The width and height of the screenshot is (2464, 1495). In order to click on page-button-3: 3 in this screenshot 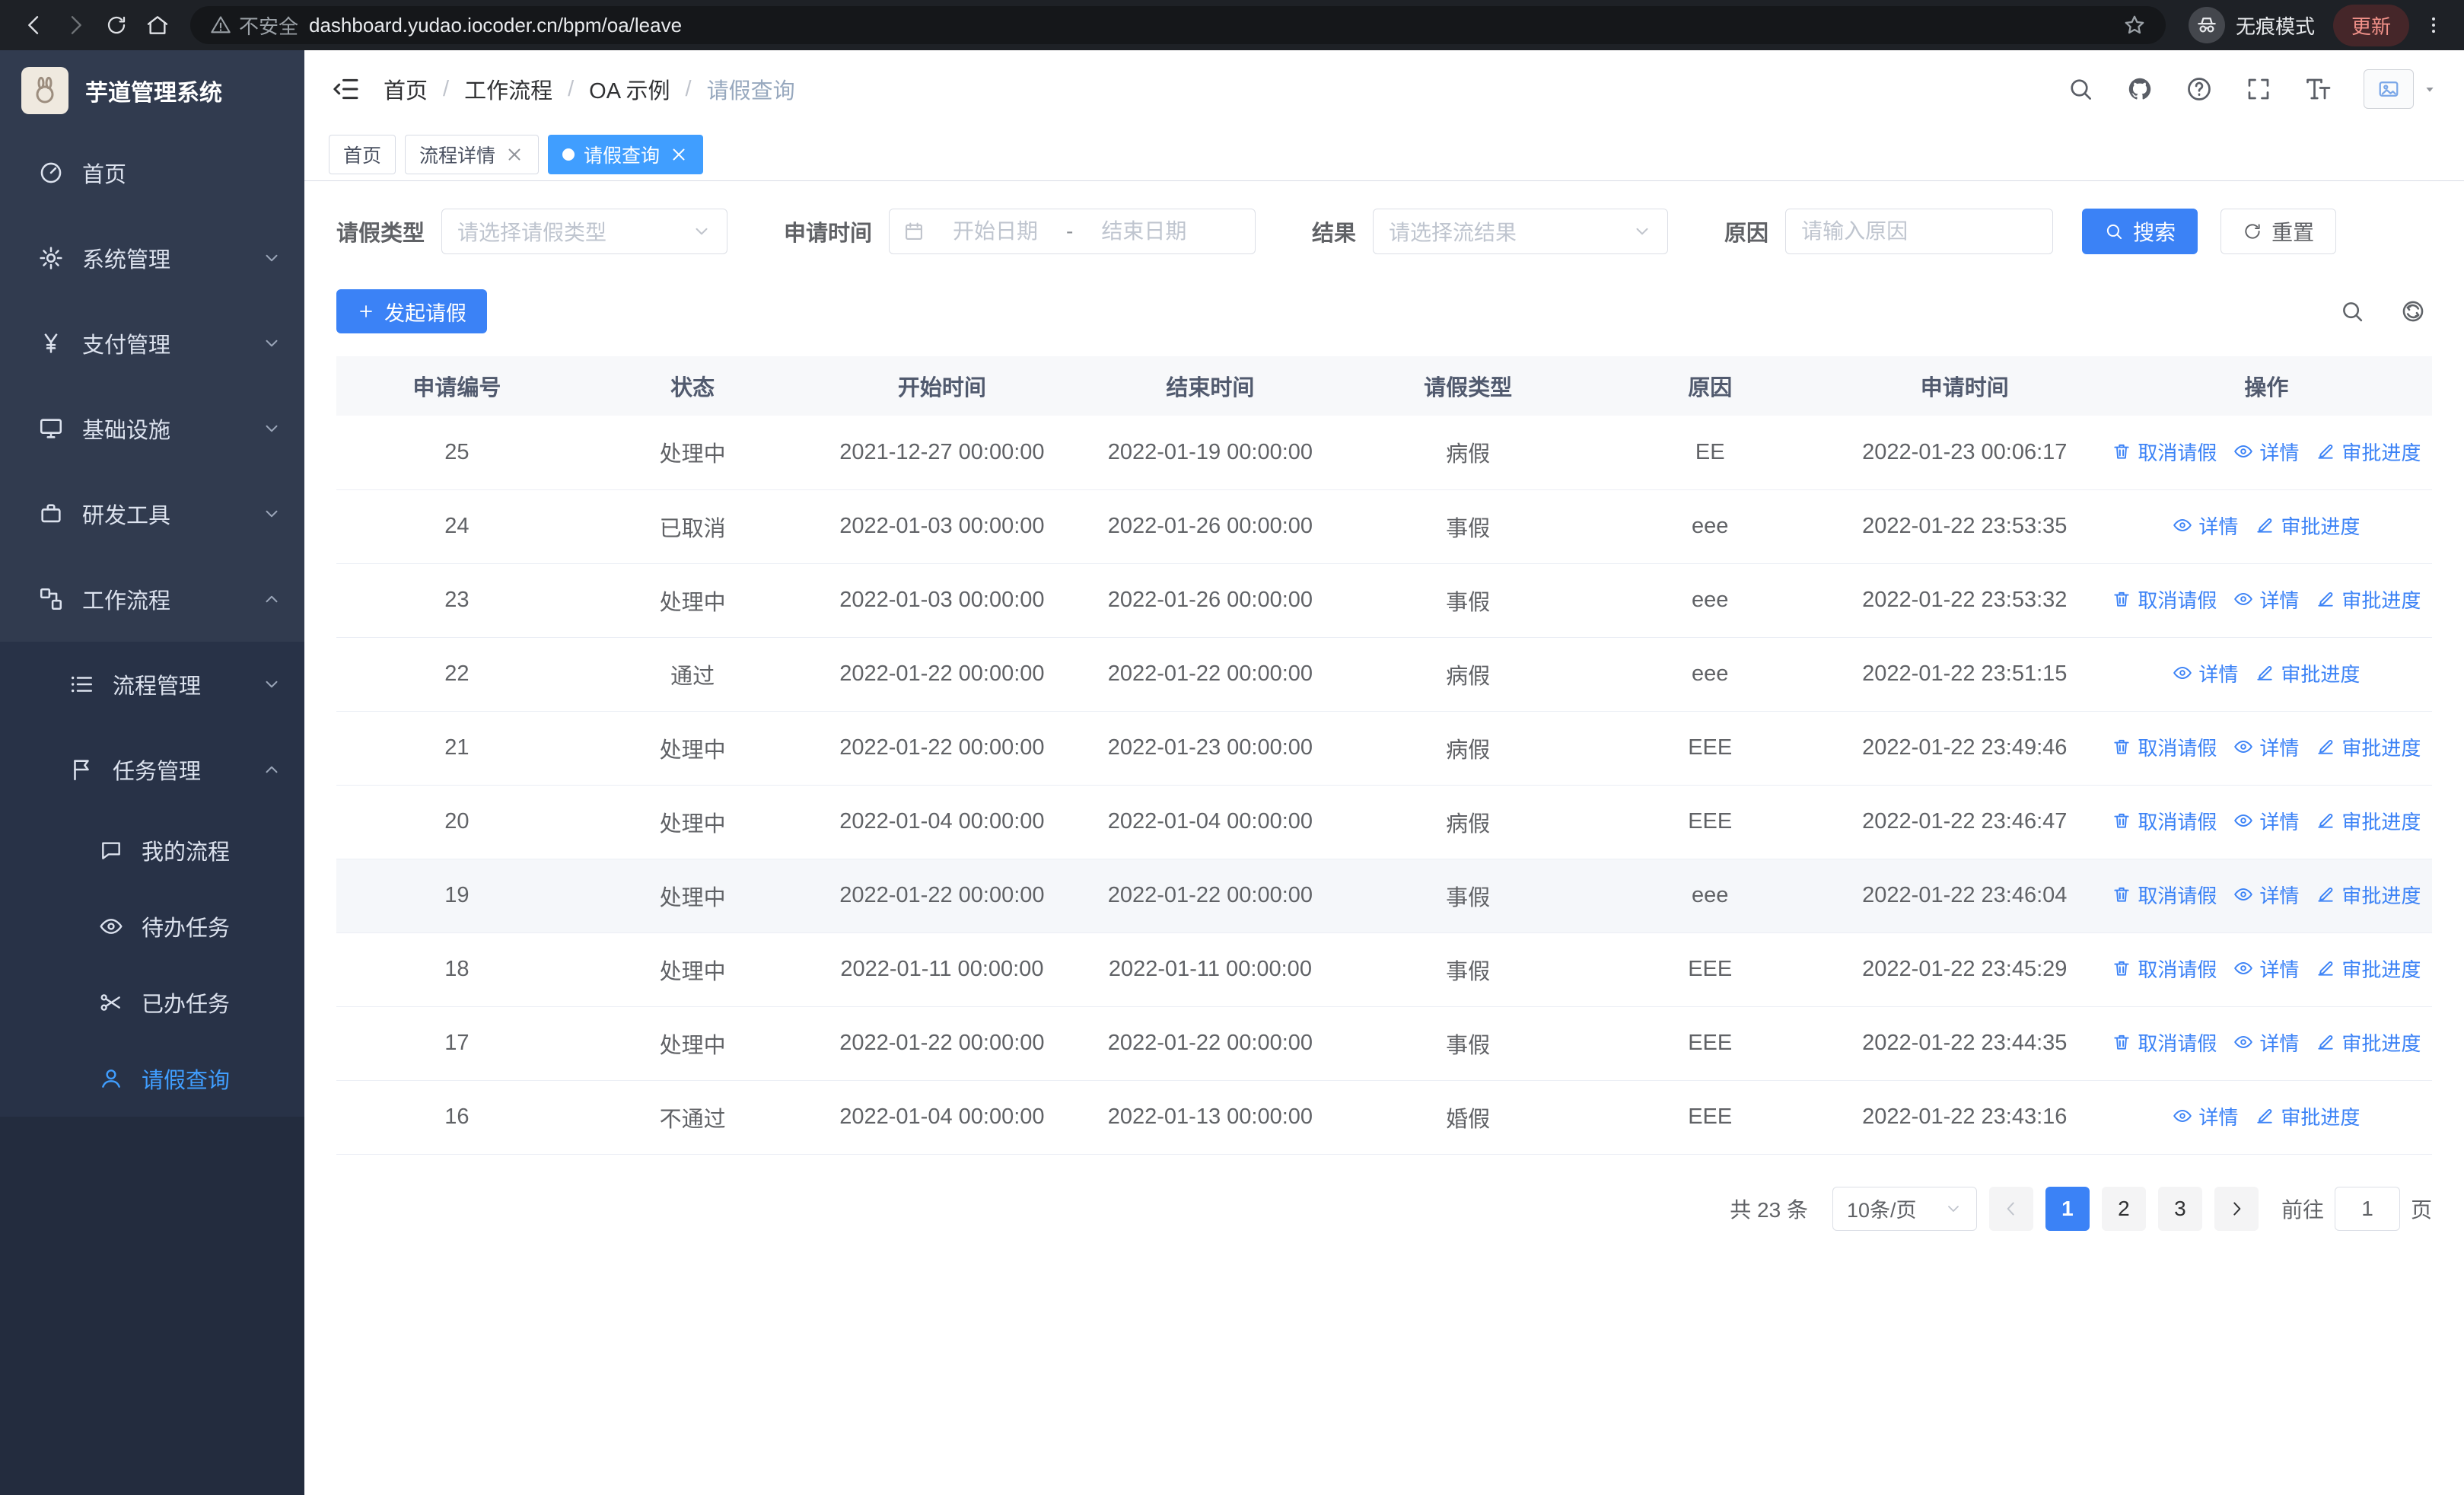, I will do `click(2179, 1208)`.